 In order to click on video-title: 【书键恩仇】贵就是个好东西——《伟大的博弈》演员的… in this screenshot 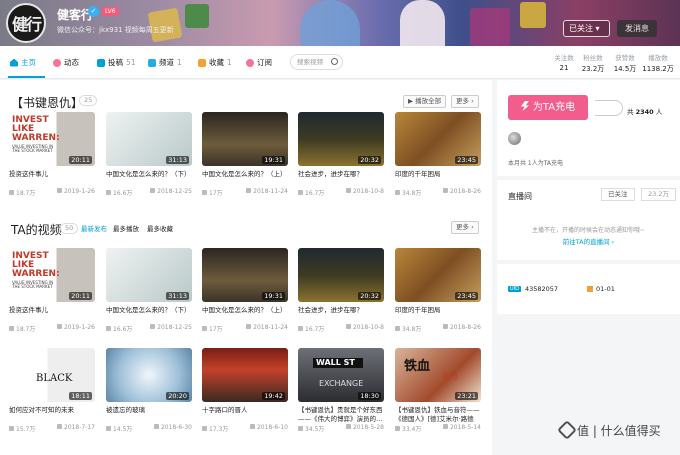, I will do `click(341, 415)`.